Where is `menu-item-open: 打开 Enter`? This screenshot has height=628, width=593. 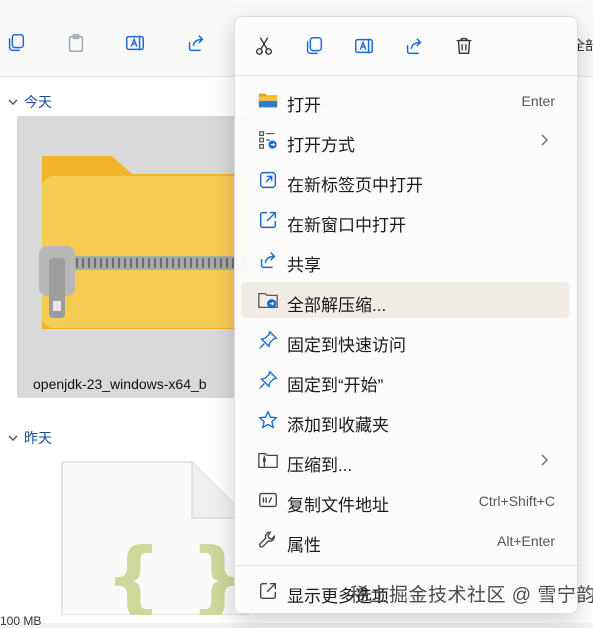 menu-item-open: 打开 Enter is located at coordinates (405, 100).